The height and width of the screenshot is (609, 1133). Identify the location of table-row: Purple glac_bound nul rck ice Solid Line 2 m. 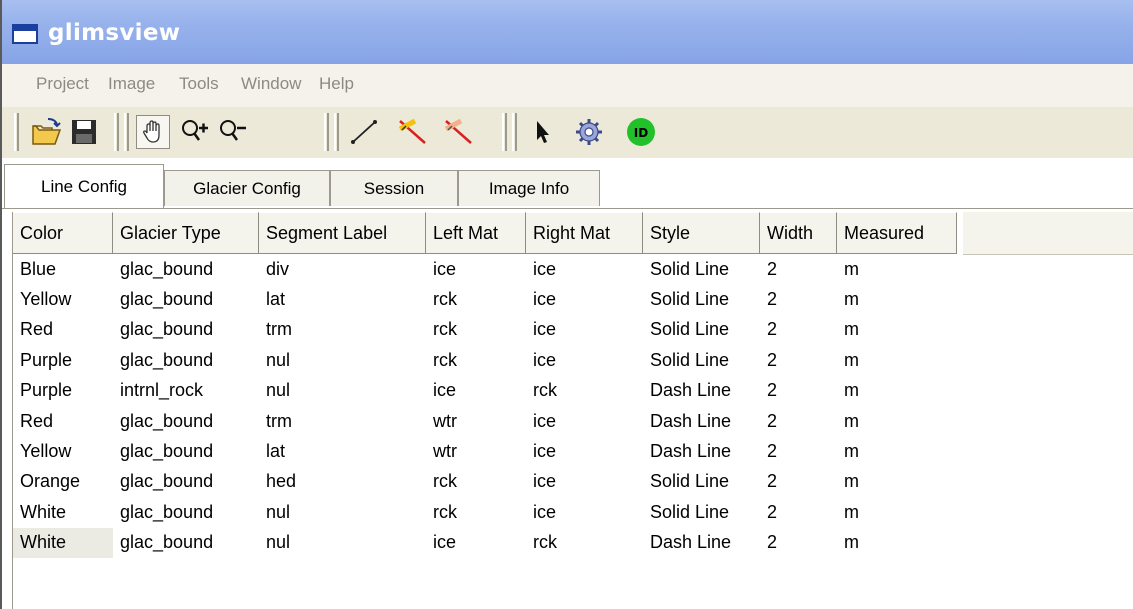
(485, 360).